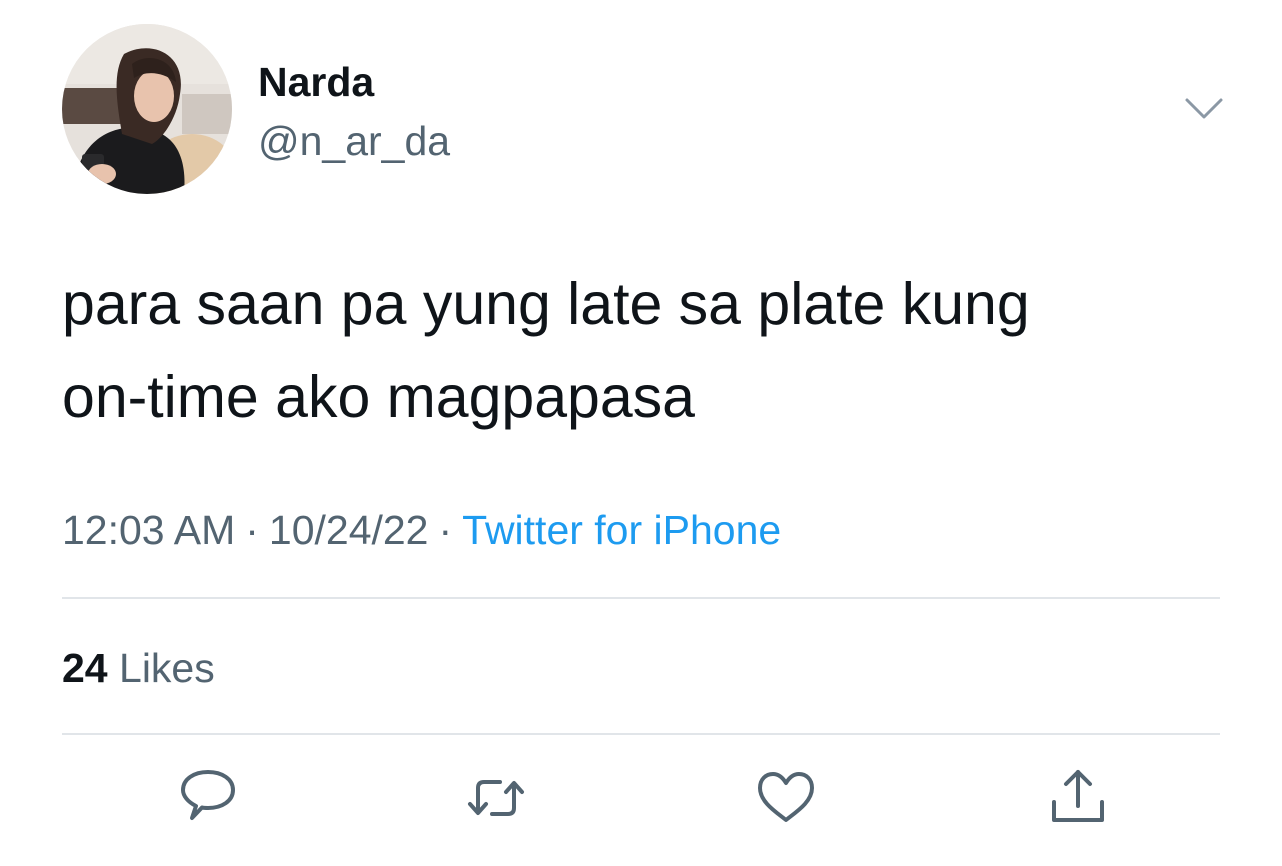 This screenshot has width=1282, height=866. Describe the element at coordinates (348, 530) in the screenshot. I see `tweet-date: 10/24/22` at that location.